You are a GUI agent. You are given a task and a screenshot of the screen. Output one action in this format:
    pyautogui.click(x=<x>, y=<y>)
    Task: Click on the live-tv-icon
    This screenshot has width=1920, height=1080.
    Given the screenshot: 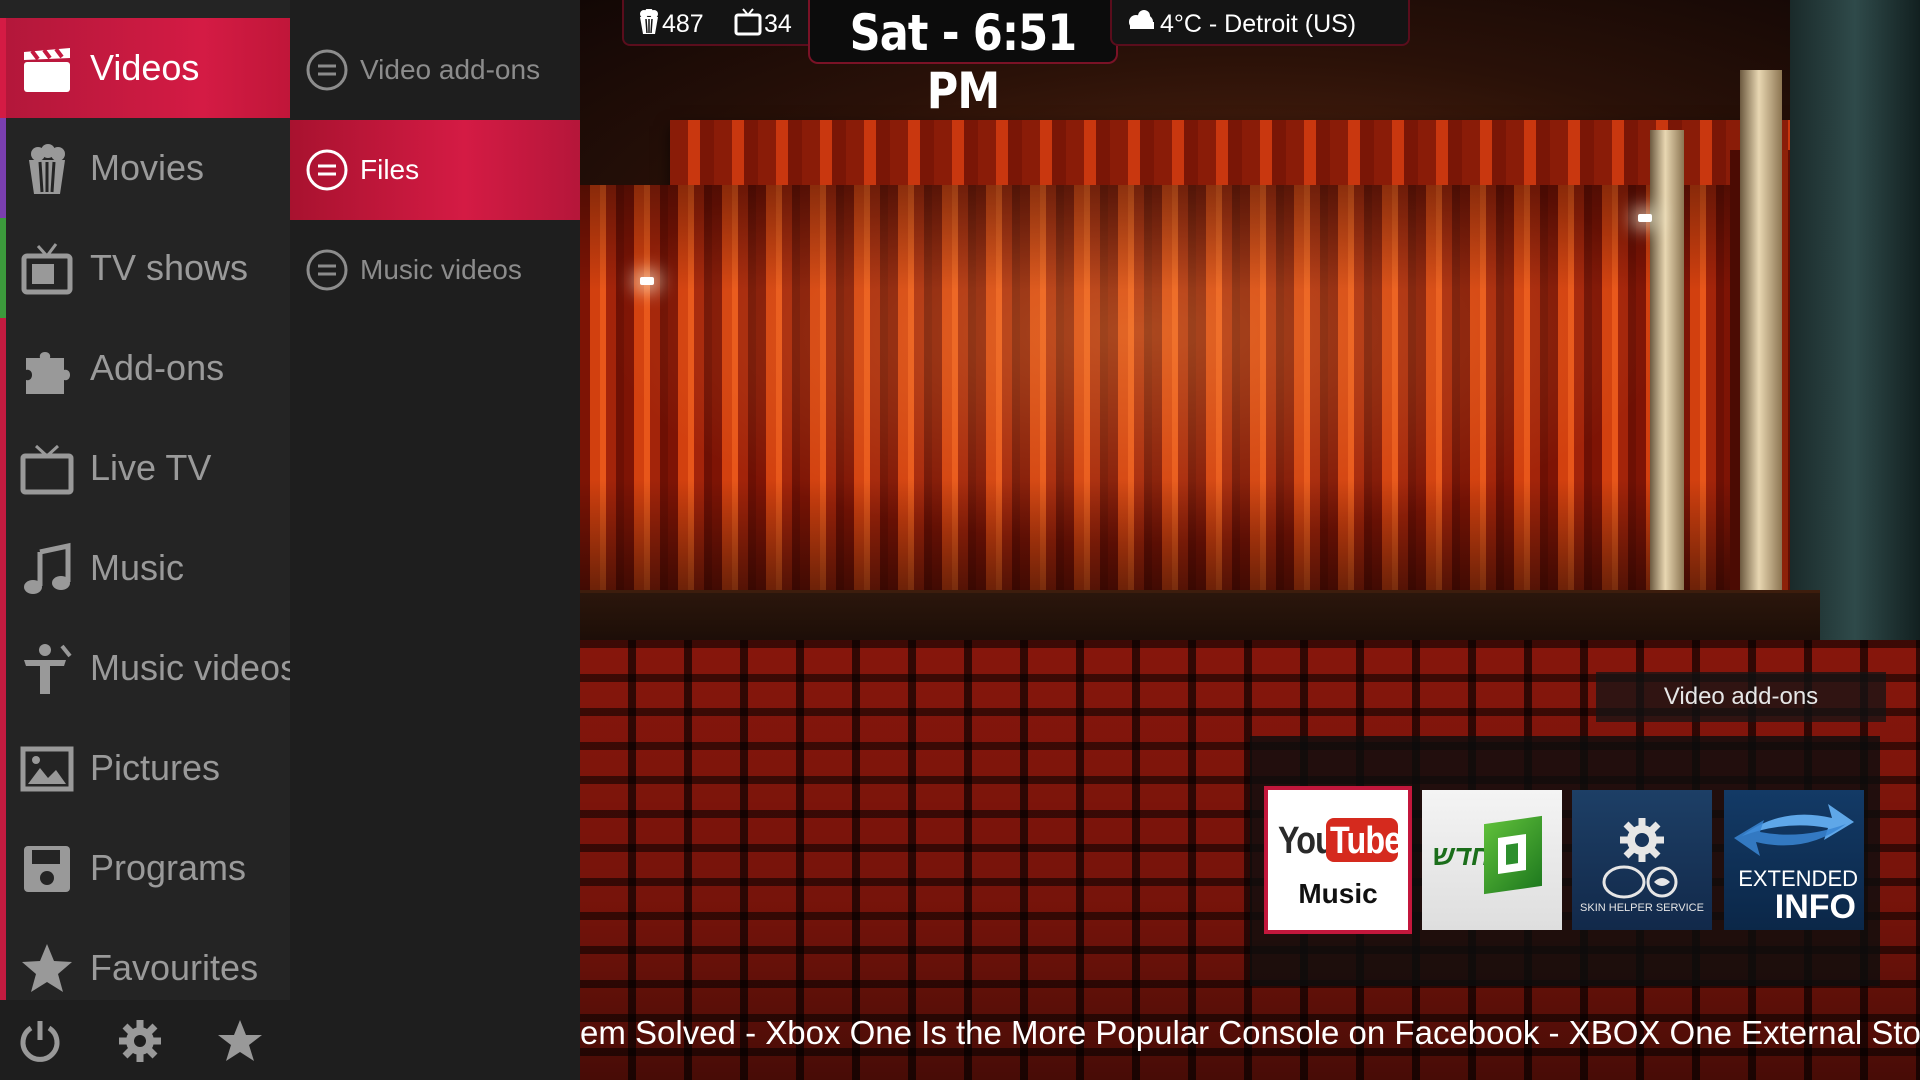 What is the action you would take?
    pyautogui.click(x=47, y=469)
    